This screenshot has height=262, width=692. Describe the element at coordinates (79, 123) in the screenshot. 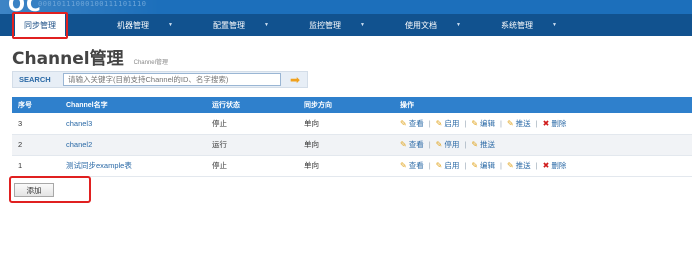

I see `channel-name-link: chanel3` at that location.